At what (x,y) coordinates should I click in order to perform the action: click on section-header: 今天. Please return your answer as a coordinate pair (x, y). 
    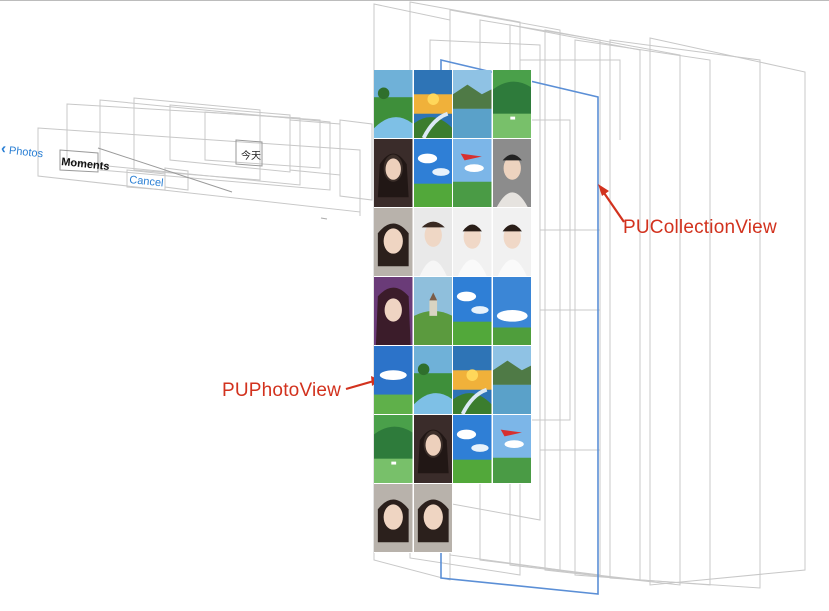
    Looking at the image, I should click on (251, 156).